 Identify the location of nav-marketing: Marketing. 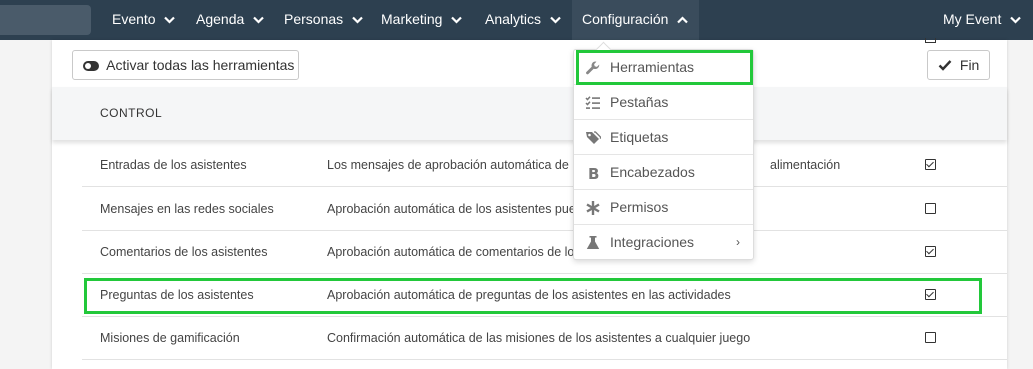
(422, 20).